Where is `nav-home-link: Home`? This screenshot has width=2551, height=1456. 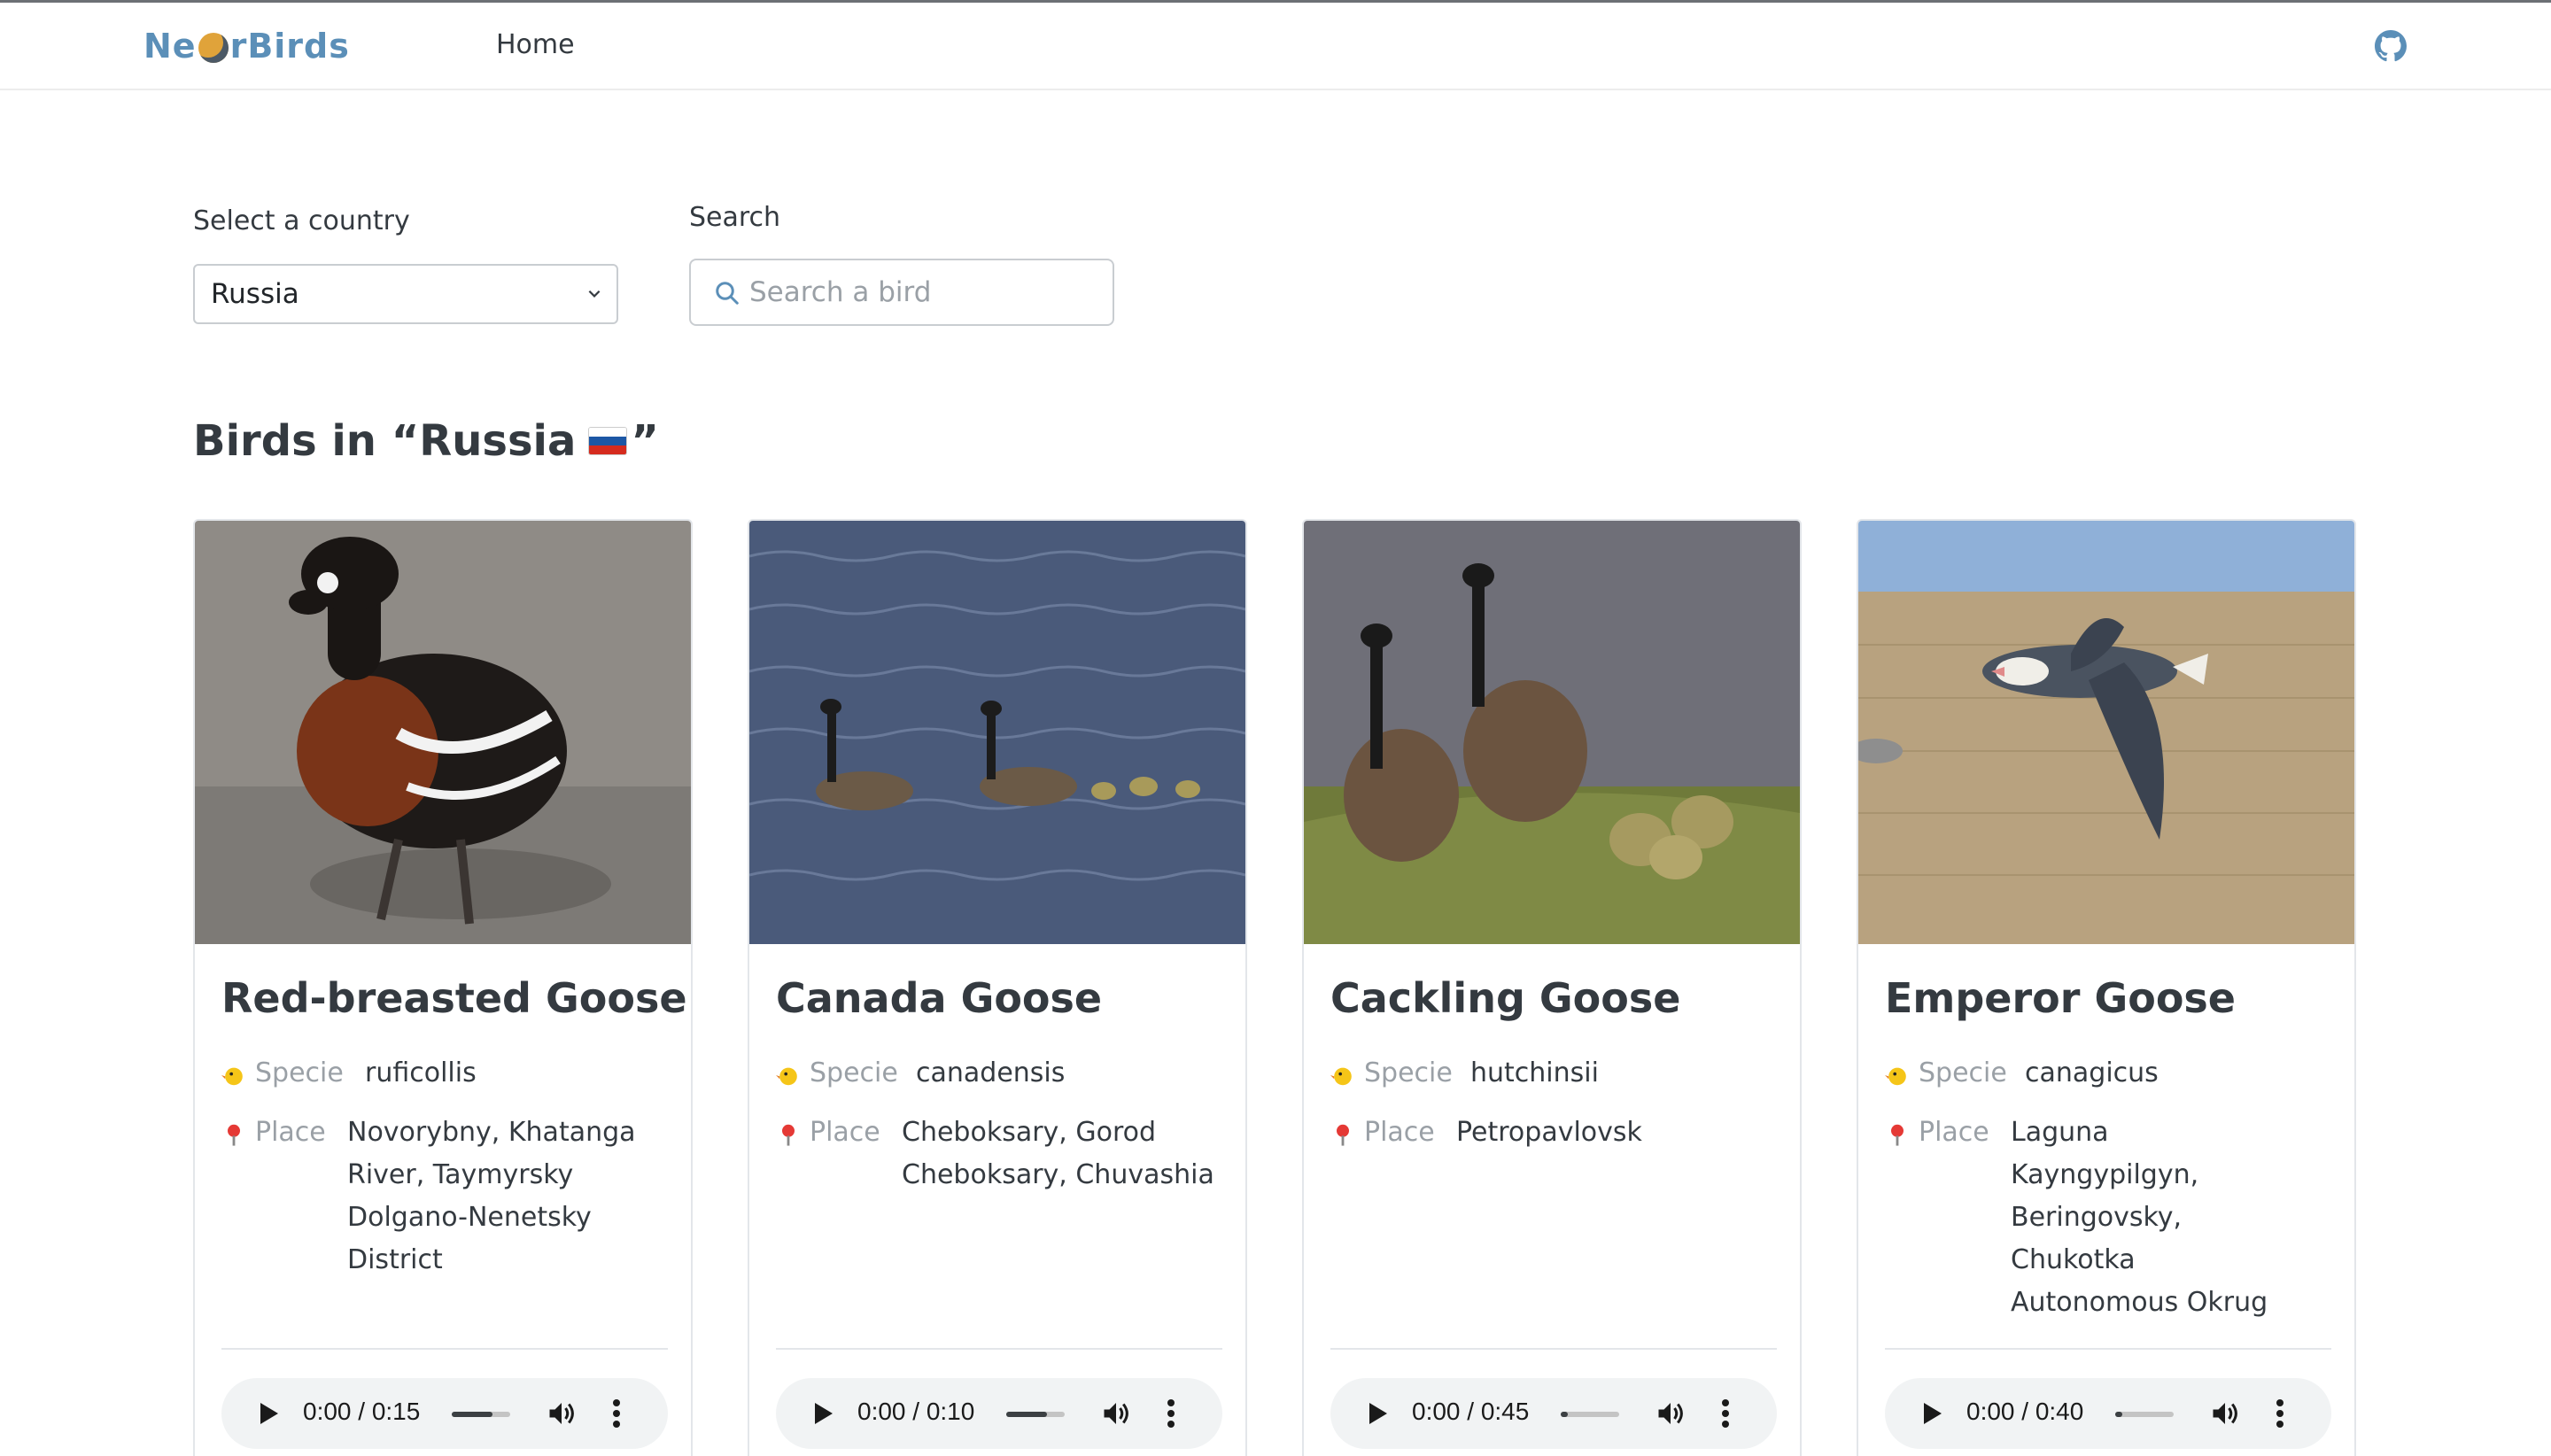
nav-home-link: Home is located at coordinates (535, 44).